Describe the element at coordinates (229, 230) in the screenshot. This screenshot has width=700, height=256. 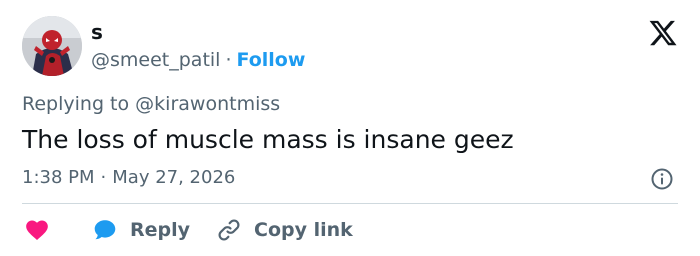
I see `link-icon` at that location.